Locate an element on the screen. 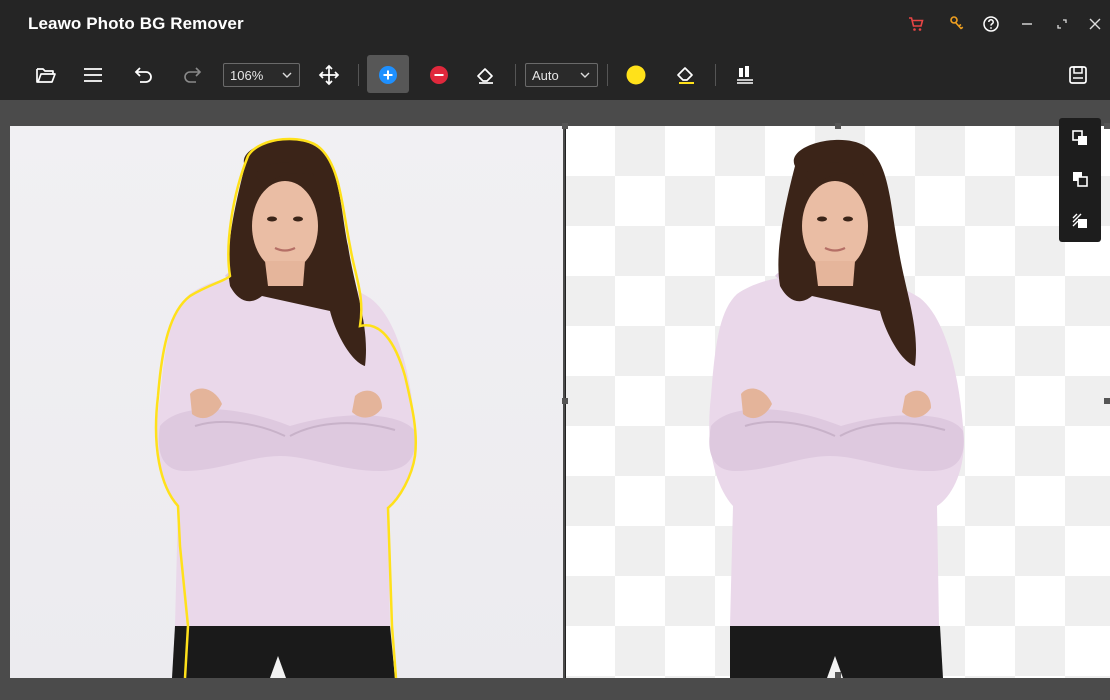  layer-tools-panel is located at coordinates (1080, 180).